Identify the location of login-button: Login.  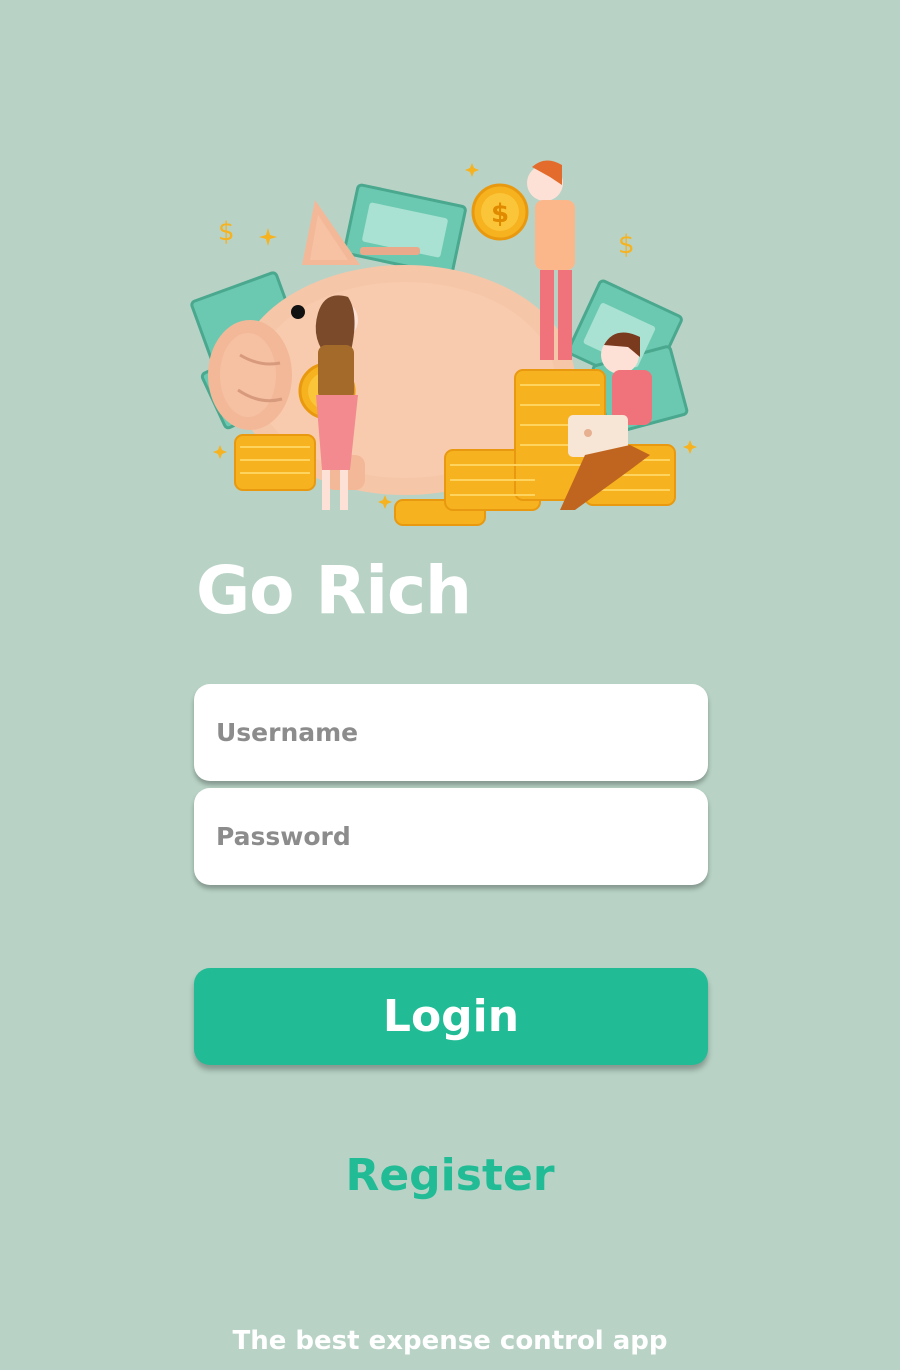
(451, 1016).